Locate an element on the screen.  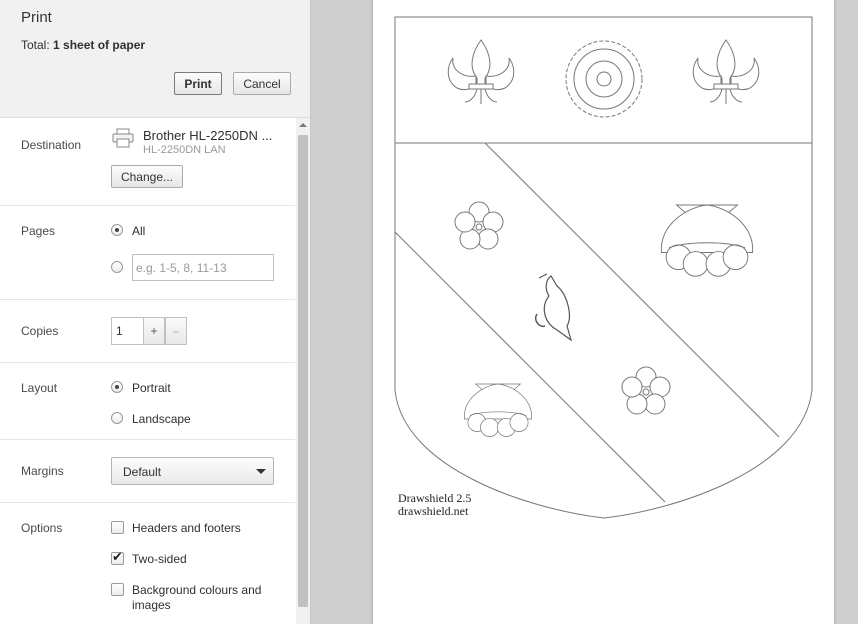
headers-footers-checkbox is located at coordinates (117, 527).